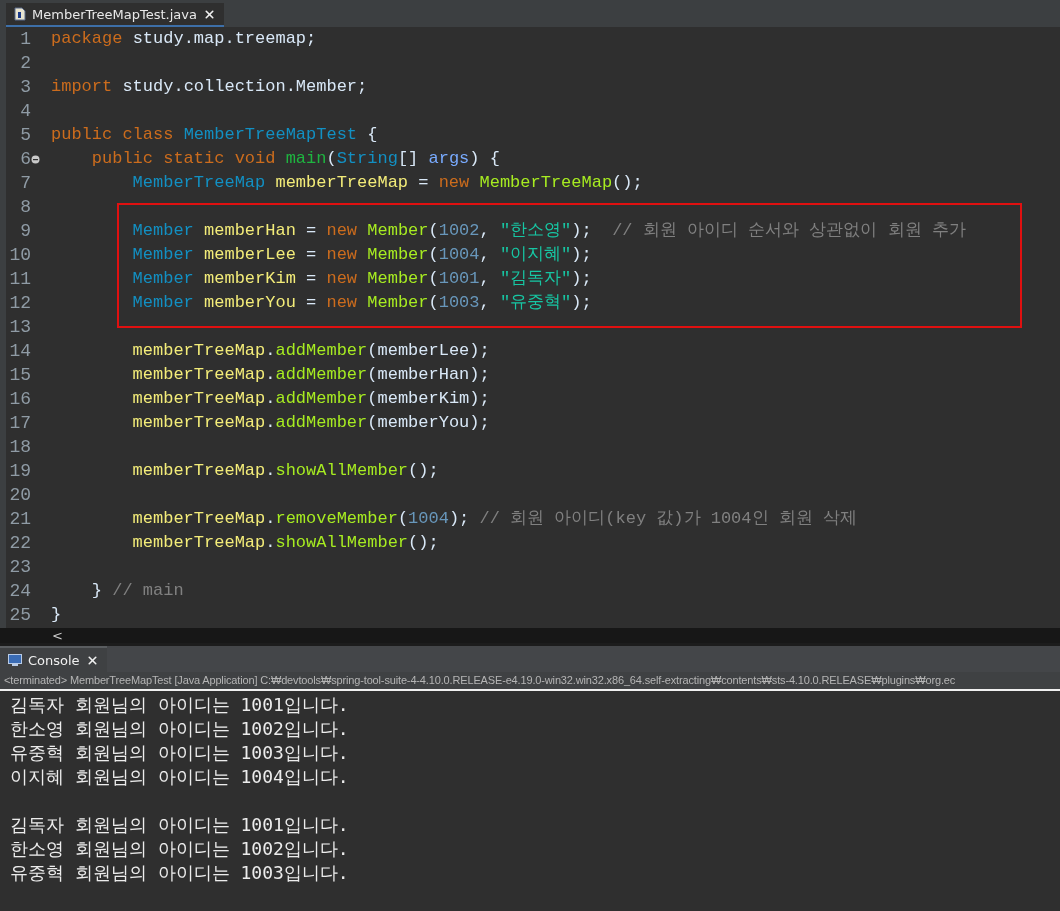  Describe the element at coordinates (362, 303) in the screenshot. I see `code-line: Member memberYou = new Member(1003, "유중혁");` at that location.